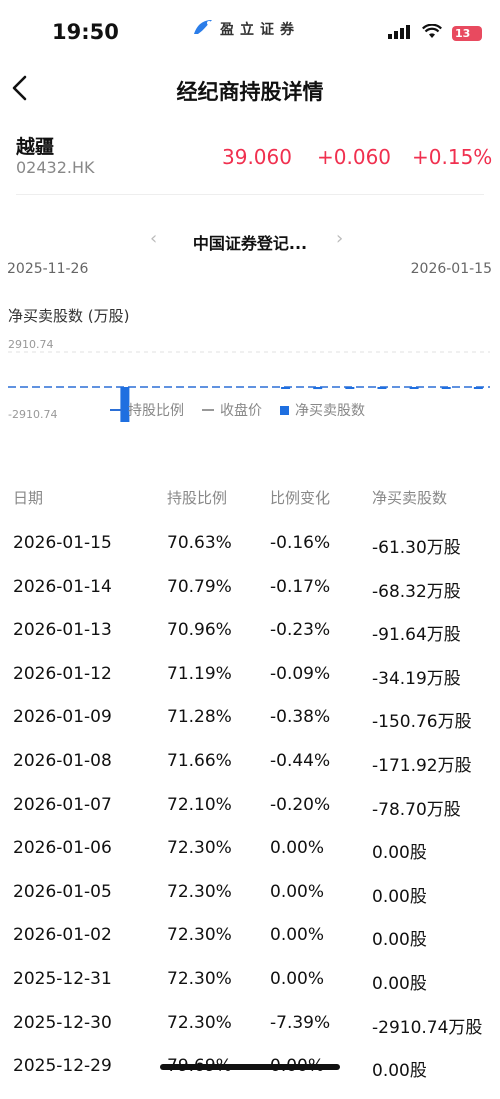  I want to click on cell-date: 2026-01-02, so click(62, 935).